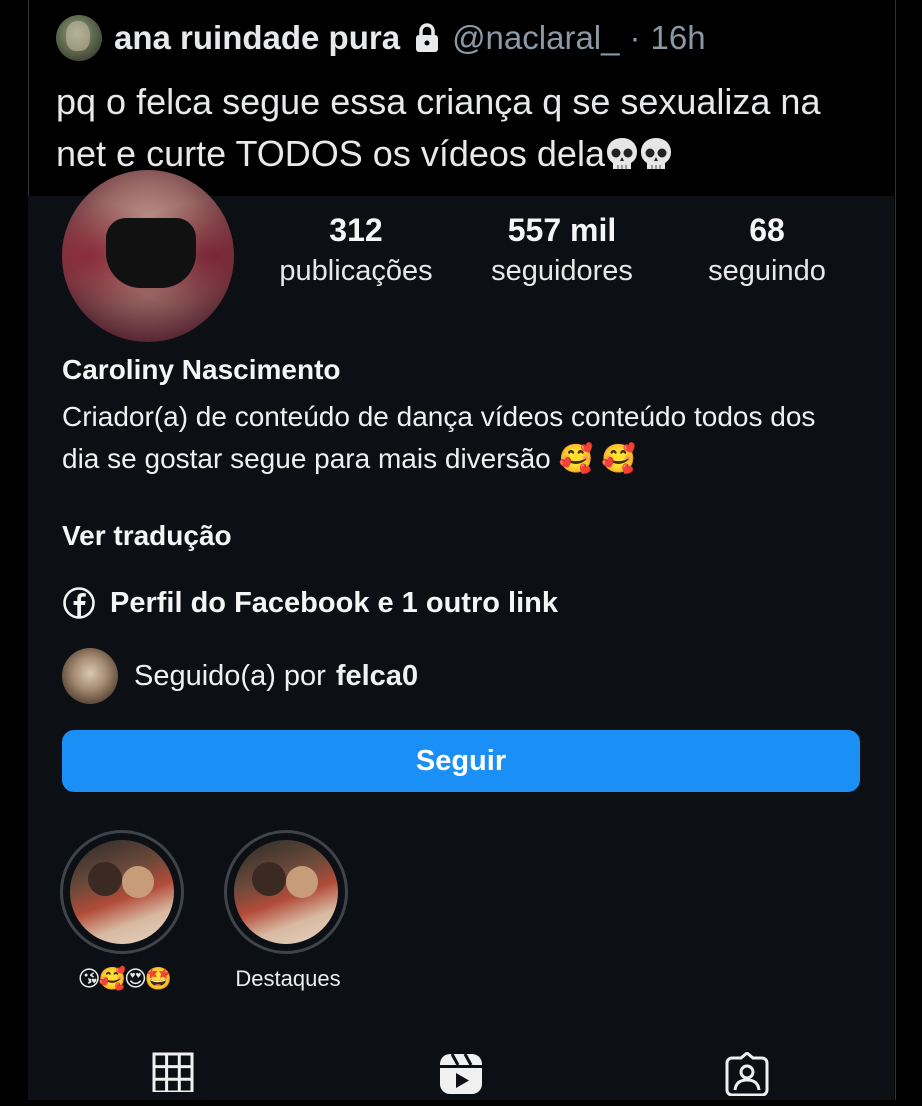 The width and height of the screenshot is (922, 1106). I want to click on stat-following-value: 68, so click(767, 230).